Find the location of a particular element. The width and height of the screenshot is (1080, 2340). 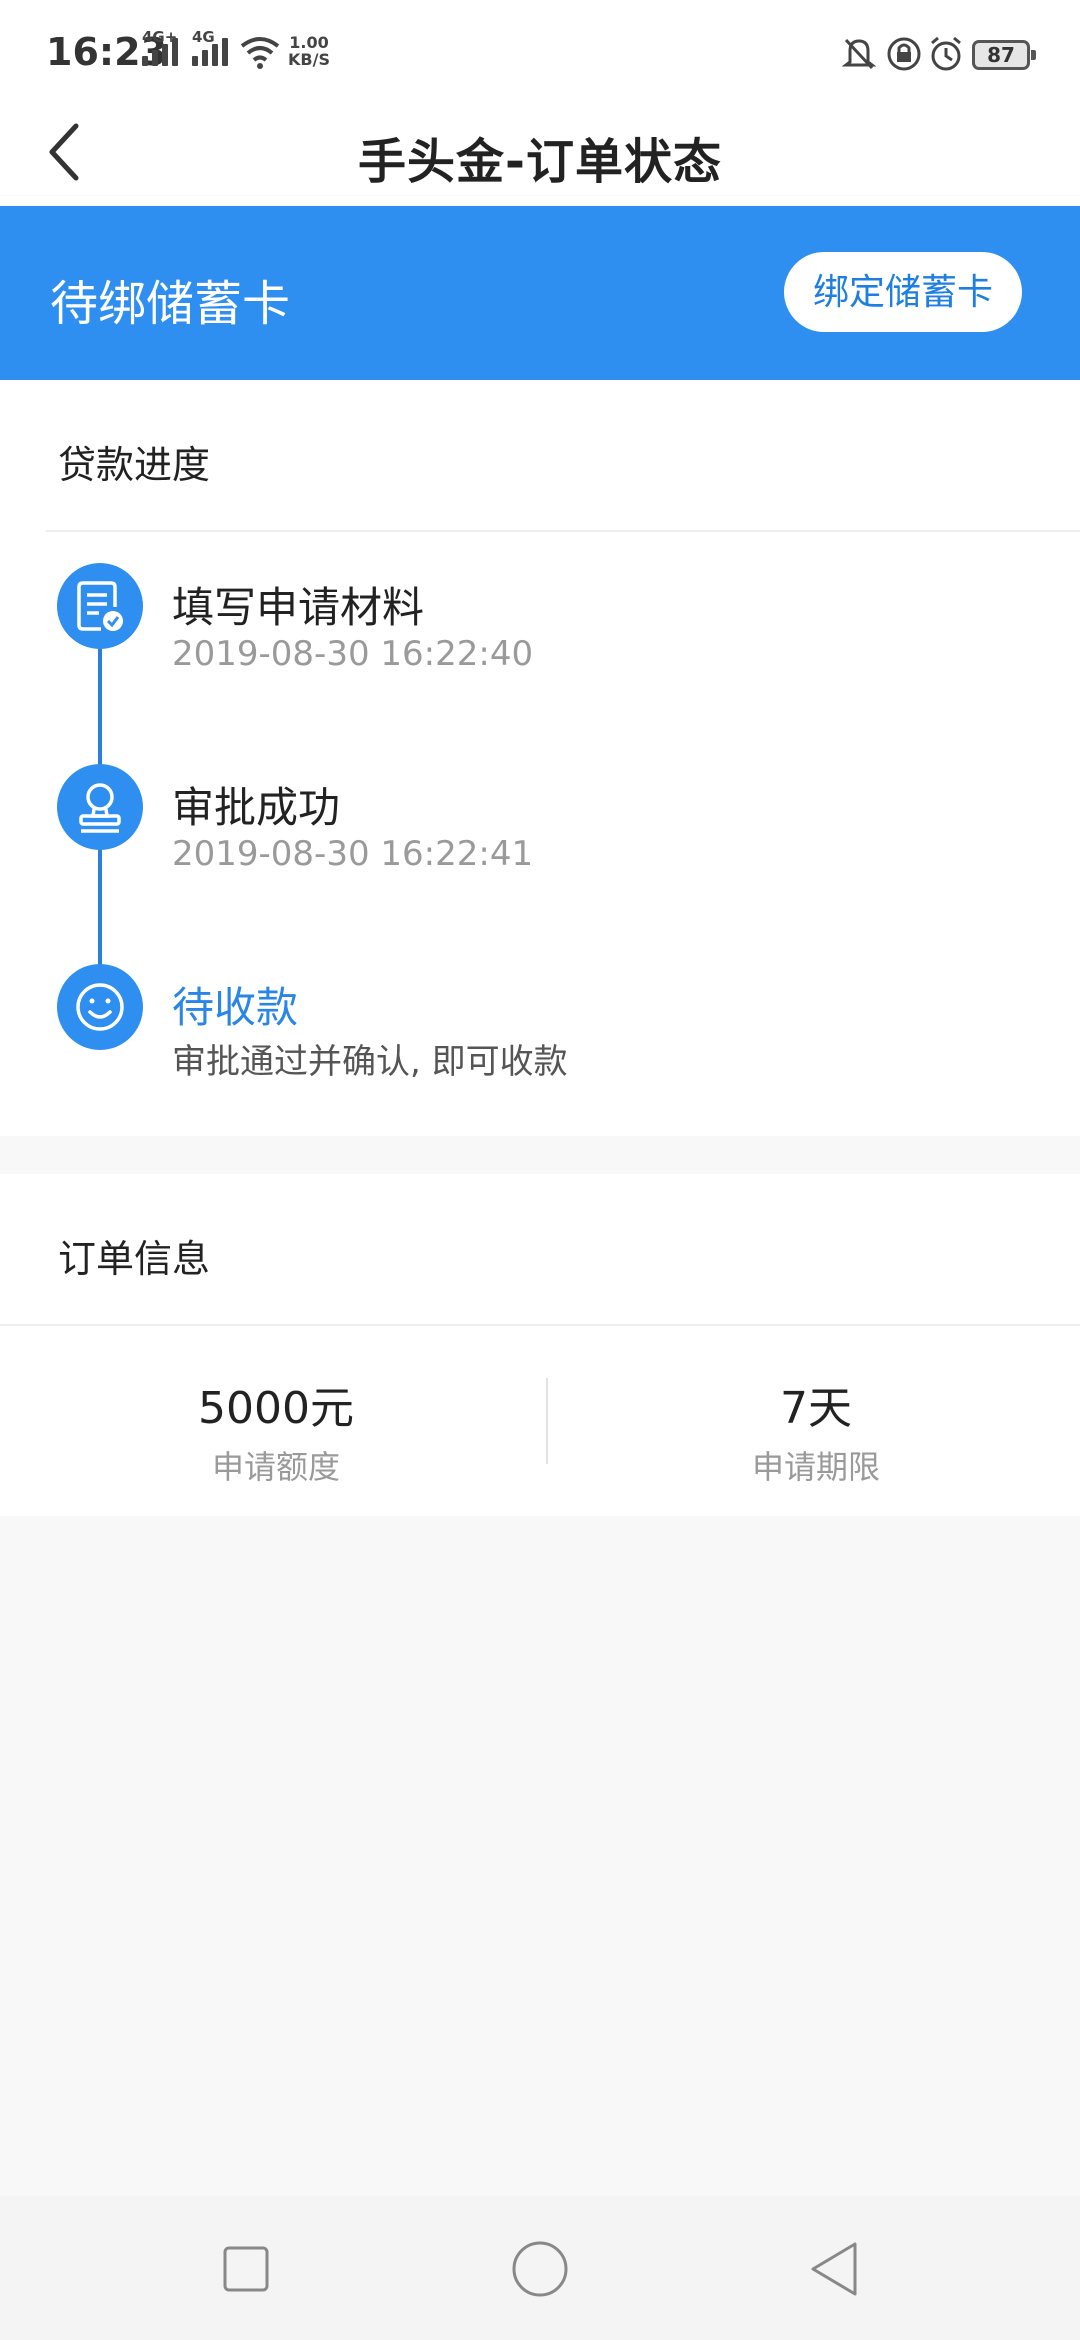

network-speed: 1.00 KB/S is located at coordinates (309, 51).